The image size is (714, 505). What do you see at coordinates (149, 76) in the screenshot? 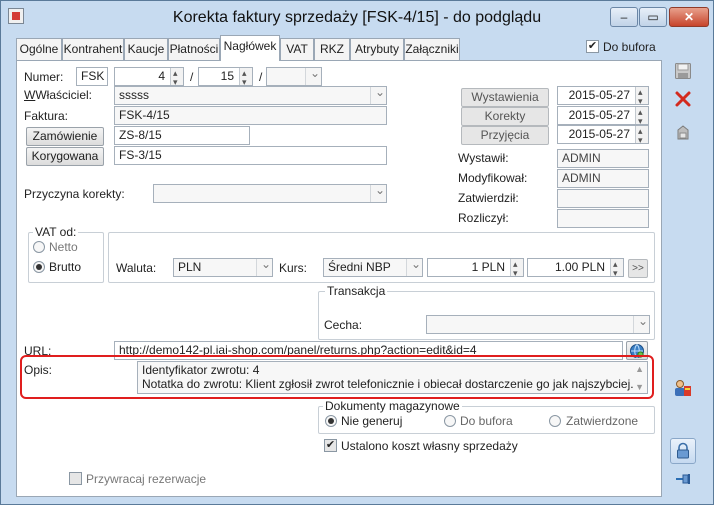
I see `numer-value-field: 4` at bounding box center [149, 76].